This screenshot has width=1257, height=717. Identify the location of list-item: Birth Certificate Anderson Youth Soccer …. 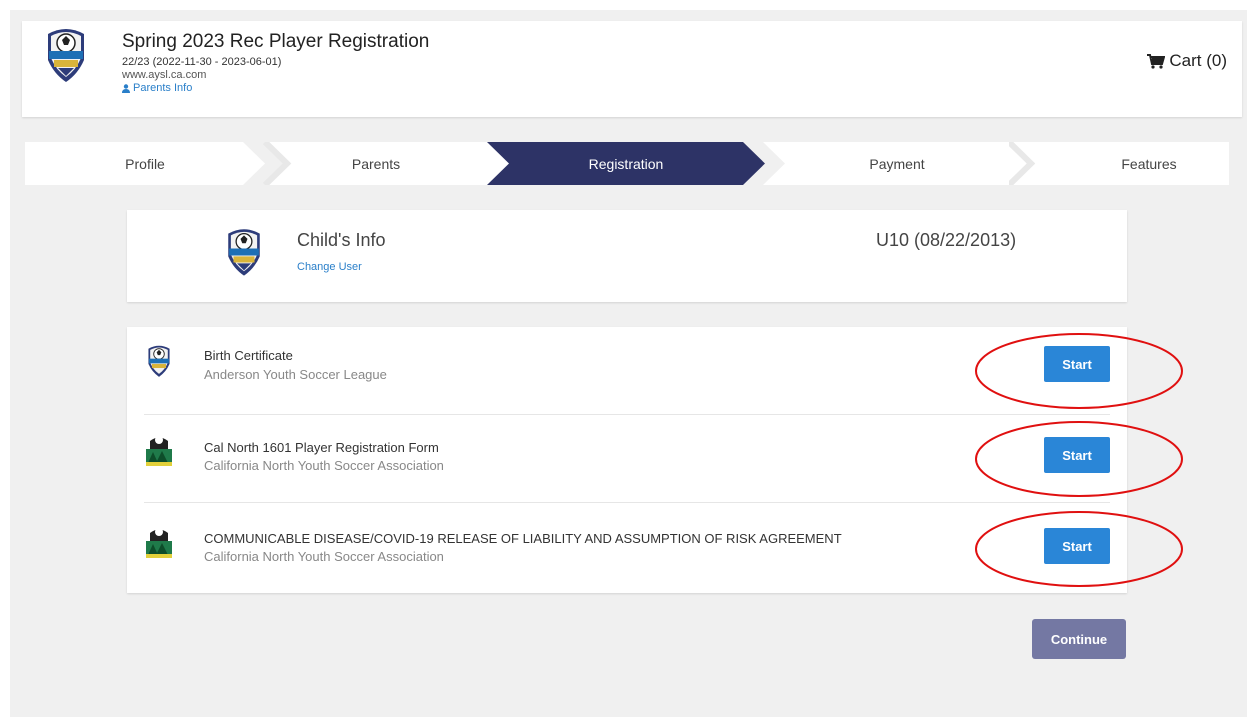
(627, 371).